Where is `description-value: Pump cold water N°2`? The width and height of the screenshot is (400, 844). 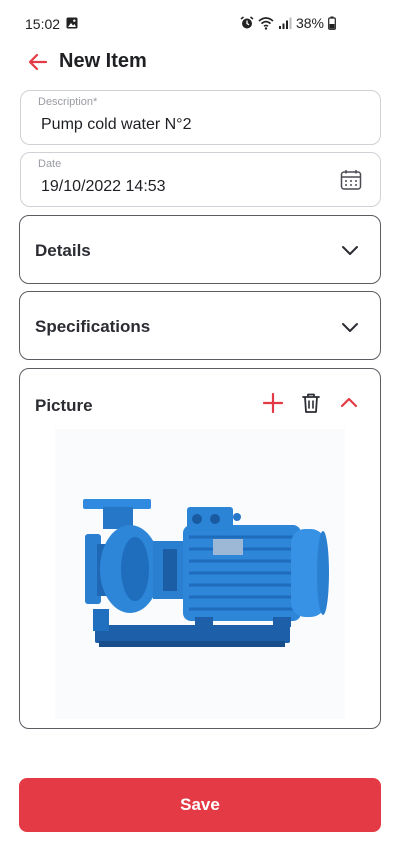
description-value: Pump cold water N°2 is located at coordinates (116, 125).